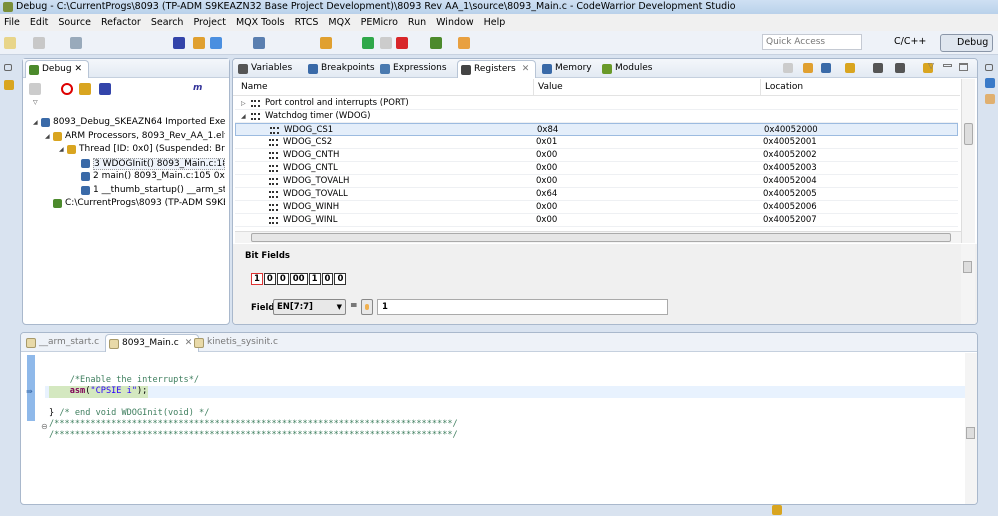  I want to click on tab-registers: Registers ✕, so click(497, 69).